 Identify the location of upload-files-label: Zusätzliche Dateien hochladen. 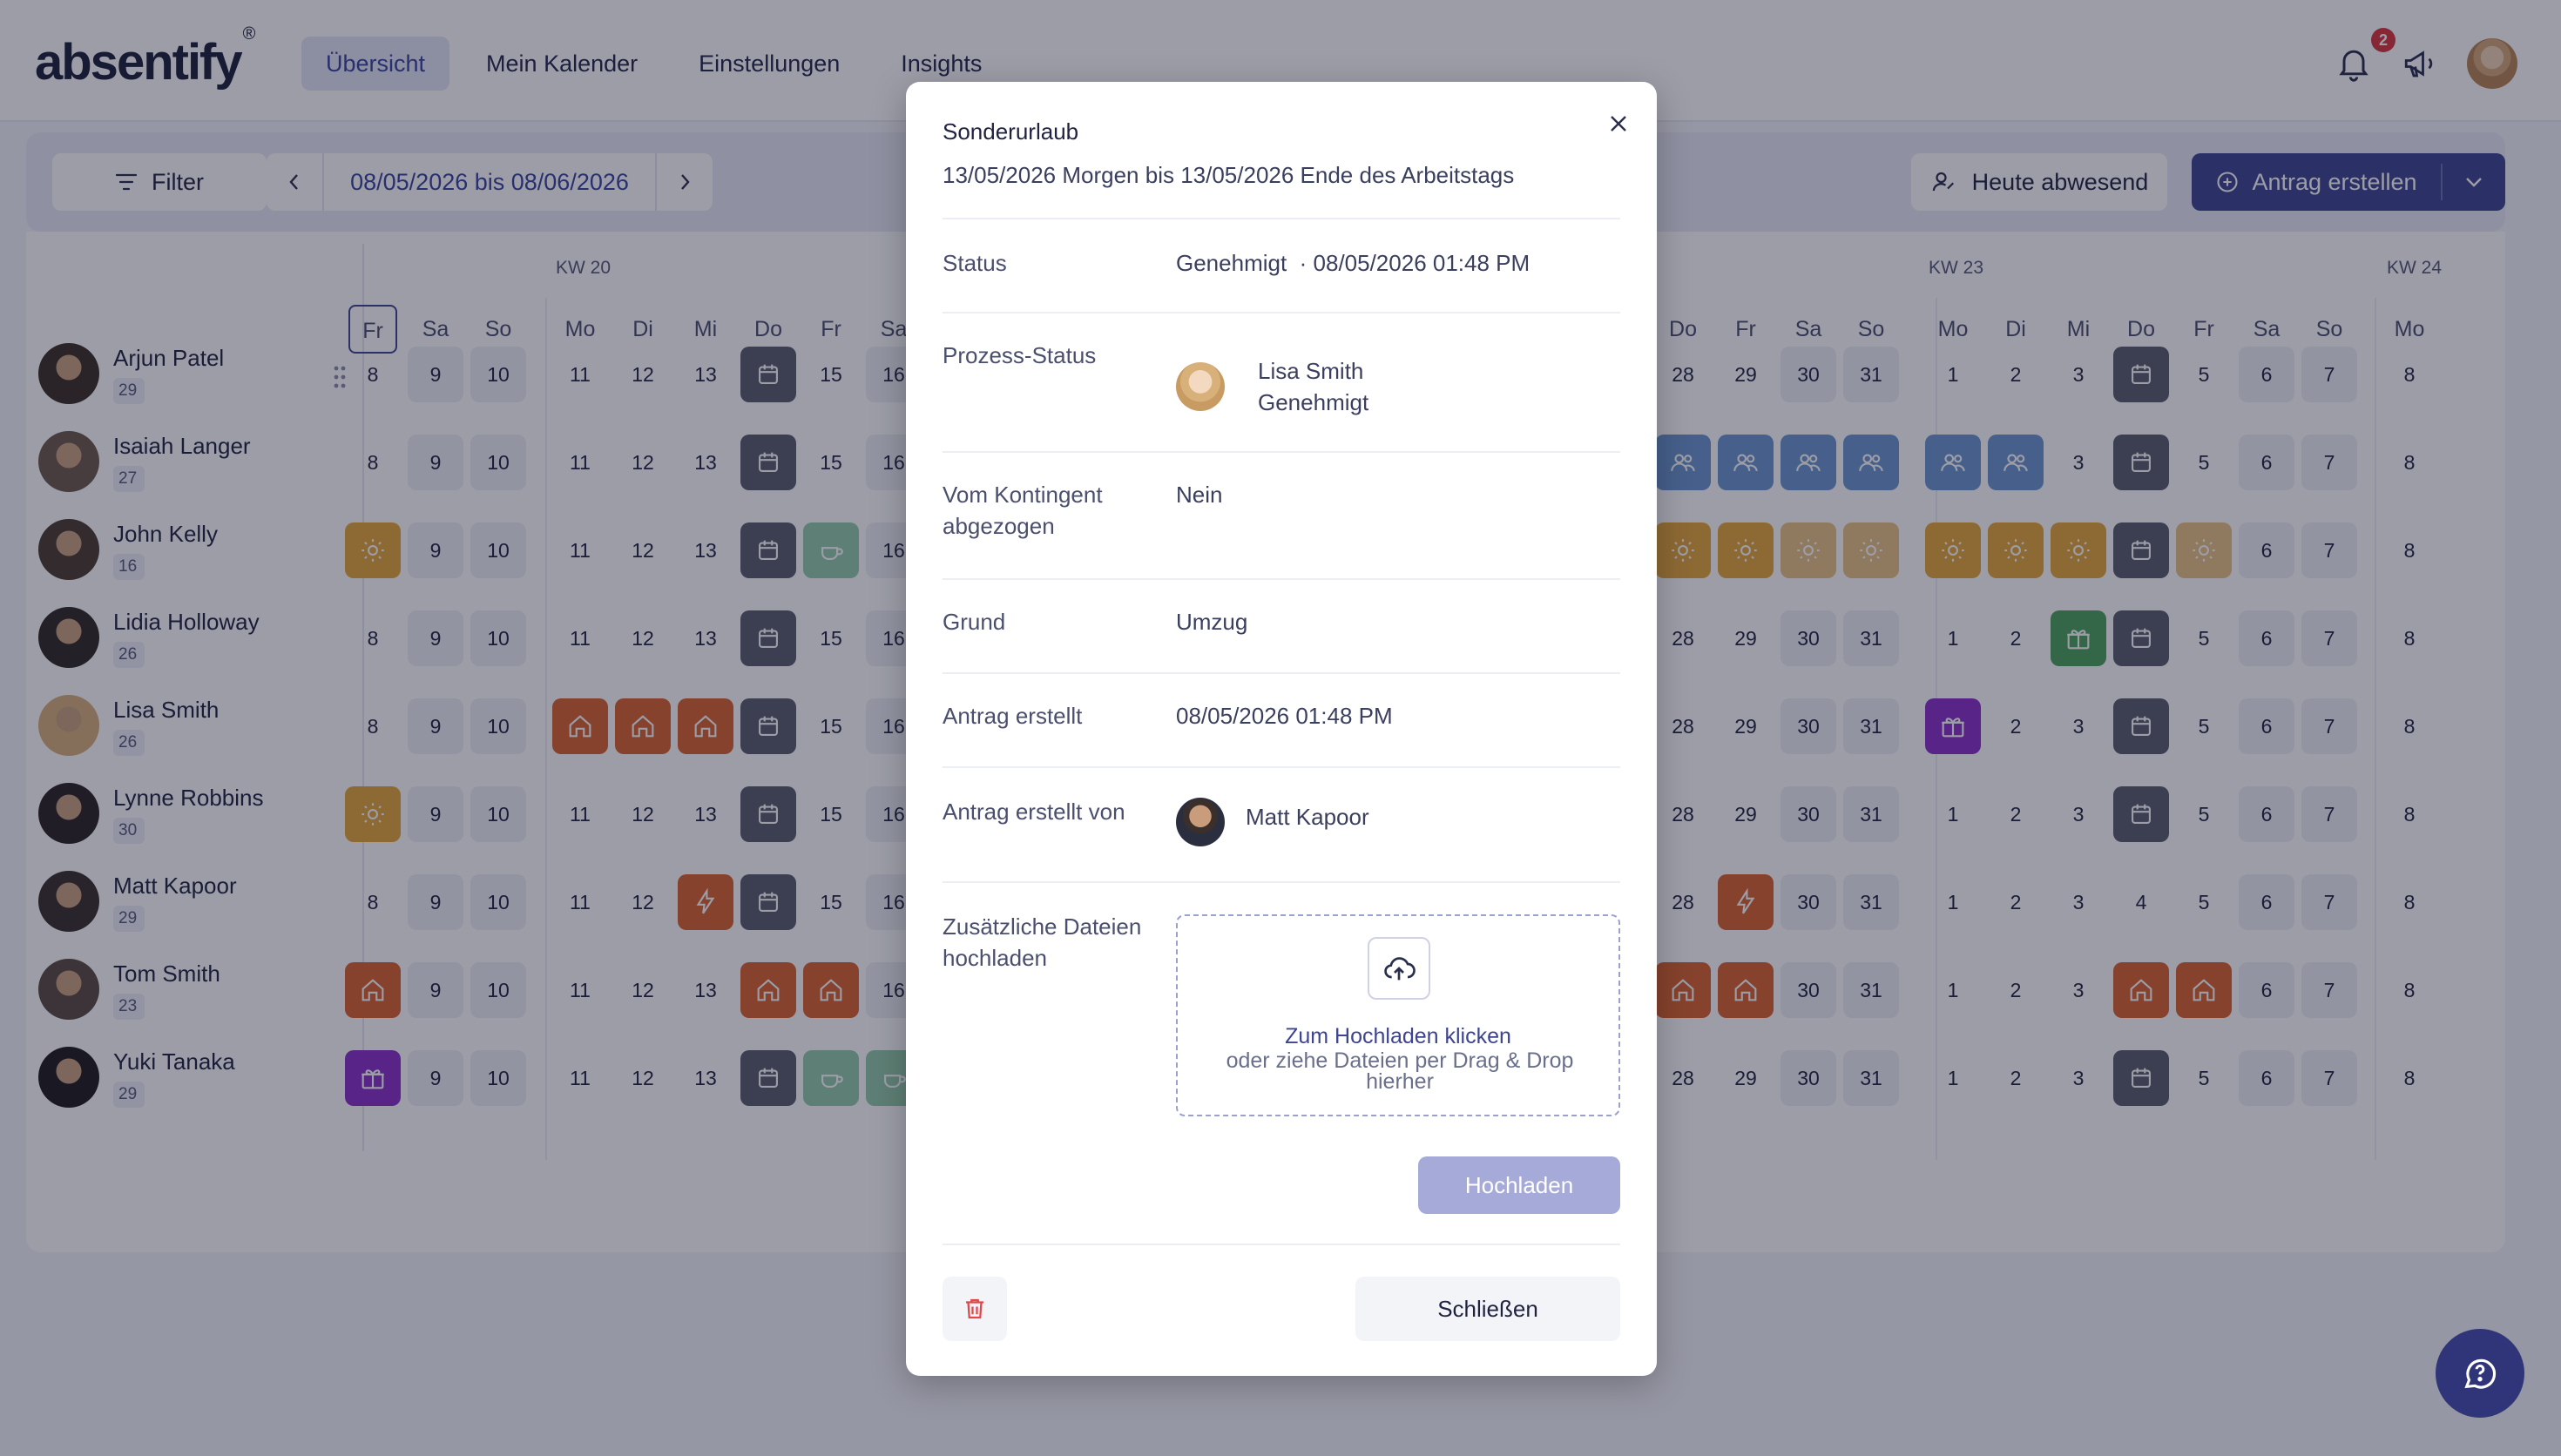
(1042, 942).